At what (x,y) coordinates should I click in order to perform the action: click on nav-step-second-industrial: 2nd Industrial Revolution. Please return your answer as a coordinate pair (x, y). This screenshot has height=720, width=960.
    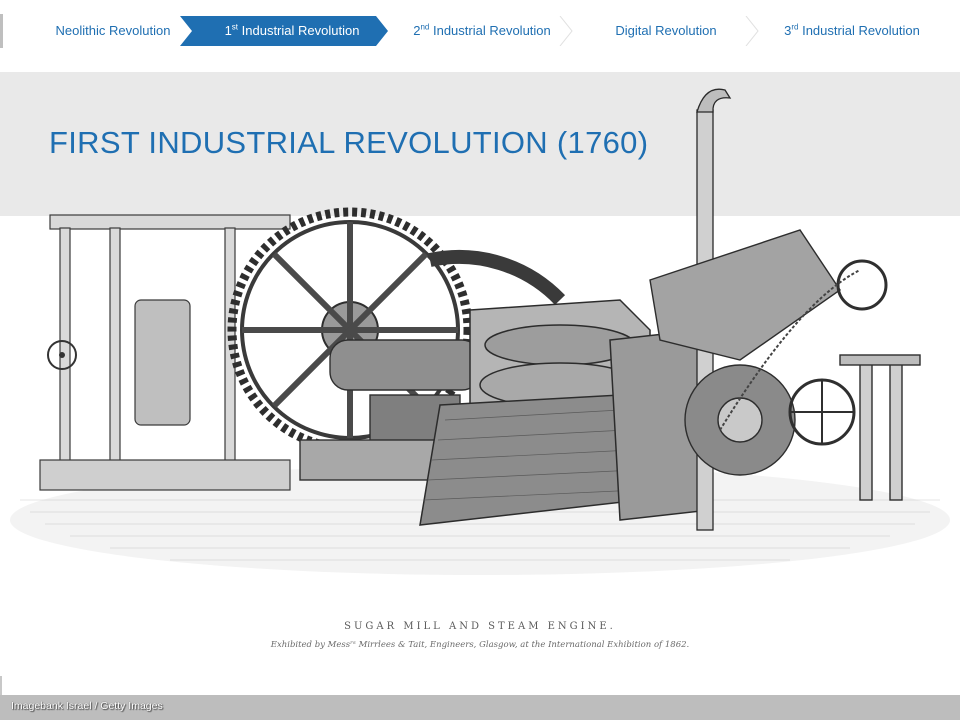
    Looking at the image, I should click on (482, 31).